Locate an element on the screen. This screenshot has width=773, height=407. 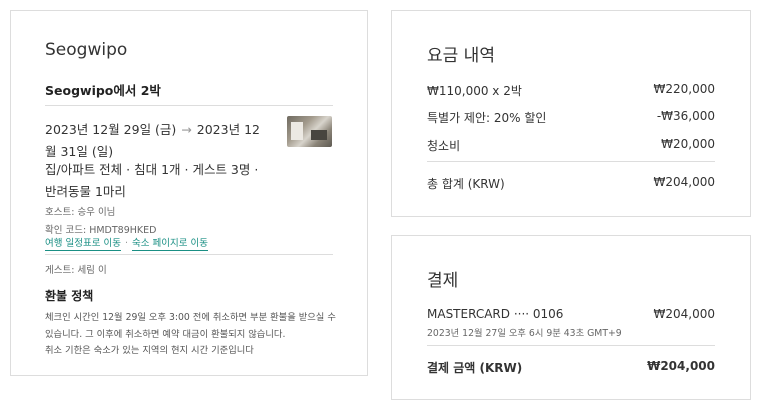
total-value: ₩204,000 is located at coordinates (684, 182).